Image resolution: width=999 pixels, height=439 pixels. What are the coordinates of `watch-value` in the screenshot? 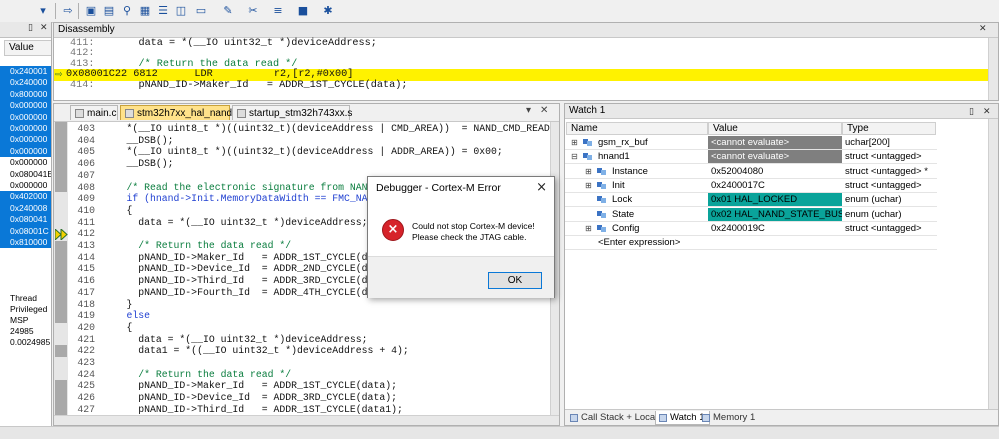 It's located at (775, 242).